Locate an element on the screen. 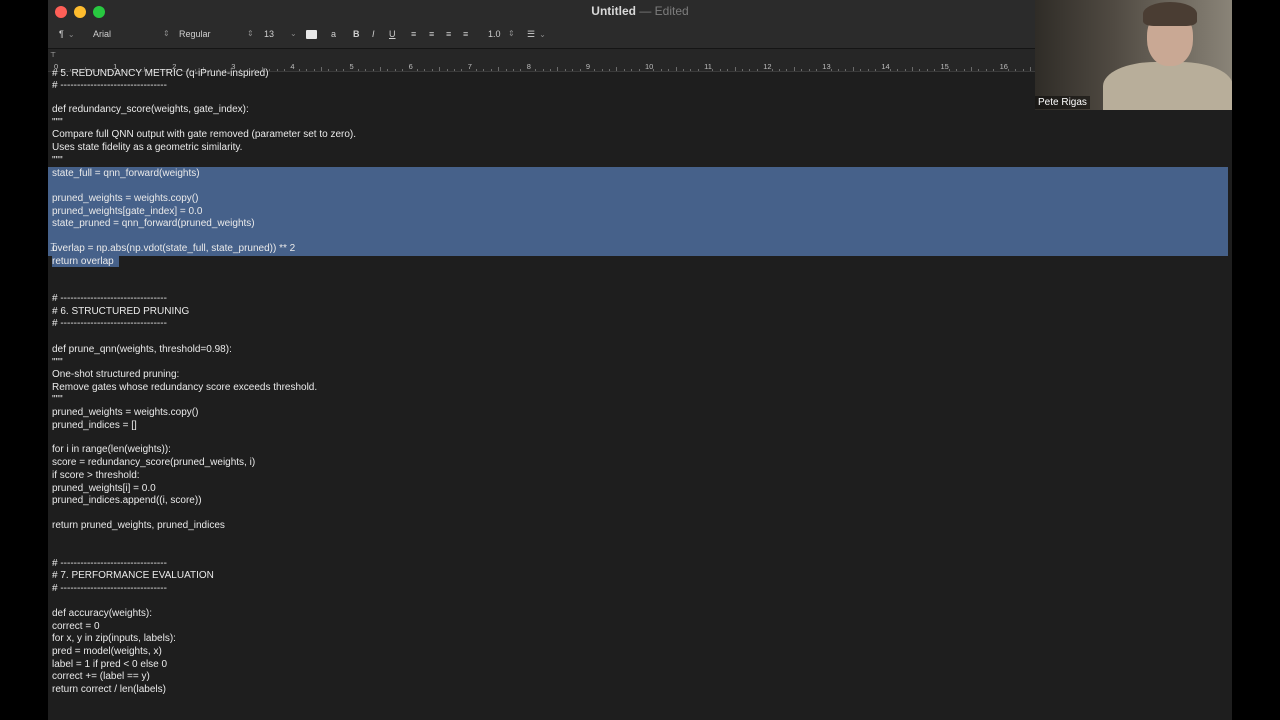 This screenshot has width=1280, height=720. paragraph-style-label: ¶ is located at coordinates (61, 34).